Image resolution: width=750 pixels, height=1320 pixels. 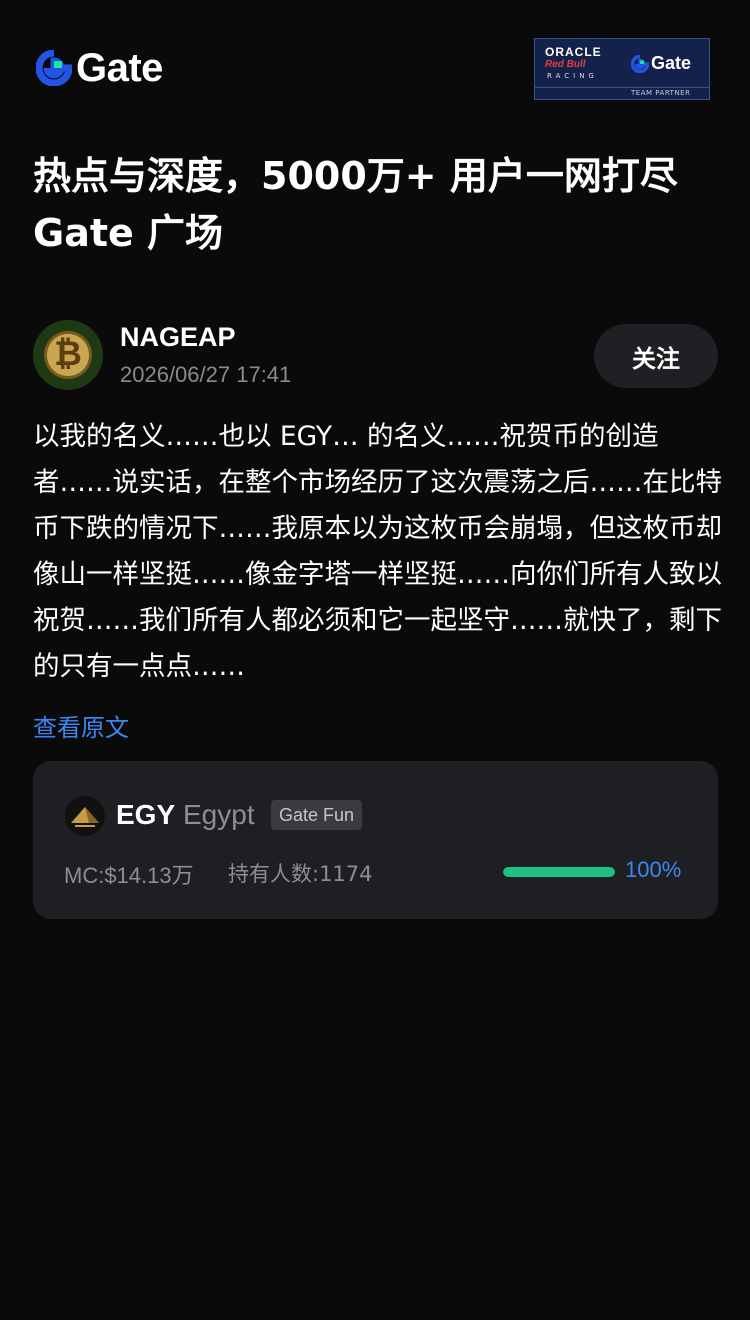 I want to click on post-author-row: ₿ NAGEAP 2026/06/27 17:41 关注, so click(x=375, y=356).